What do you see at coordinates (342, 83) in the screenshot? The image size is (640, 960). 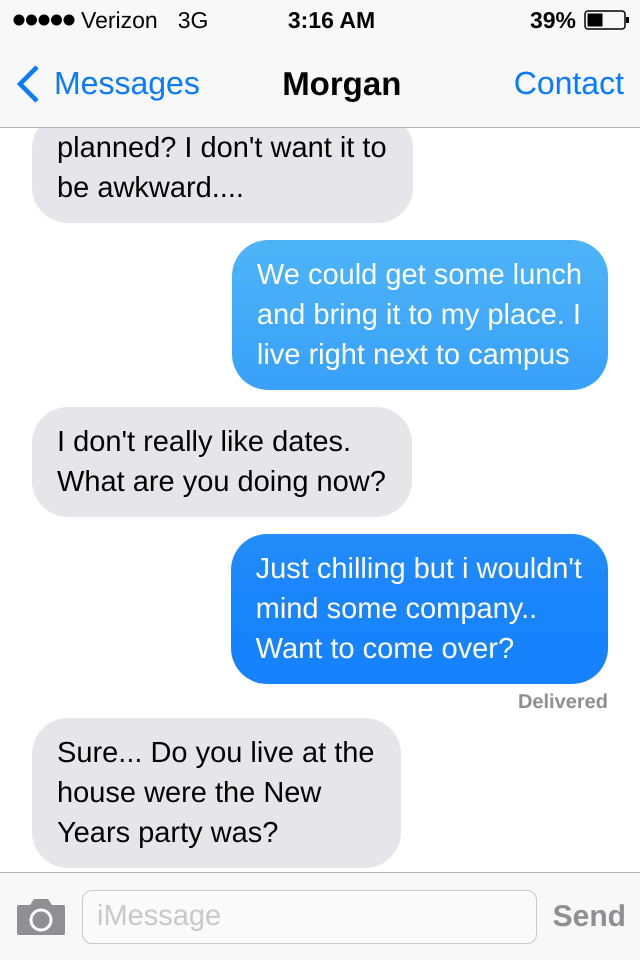 I see `contact-name: Morgan` at bounding box center [342, 83].